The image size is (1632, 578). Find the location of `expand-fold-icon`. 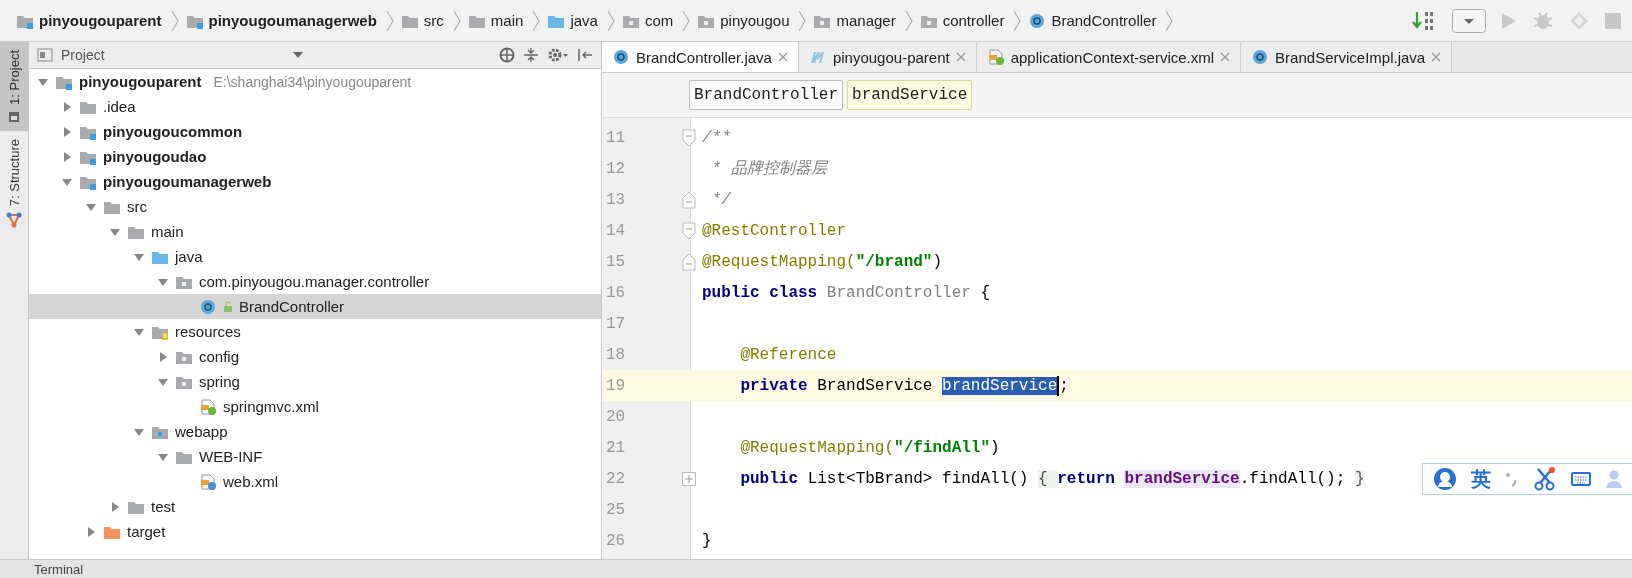

expand-fold-icon is located at coordinates (689, 478).